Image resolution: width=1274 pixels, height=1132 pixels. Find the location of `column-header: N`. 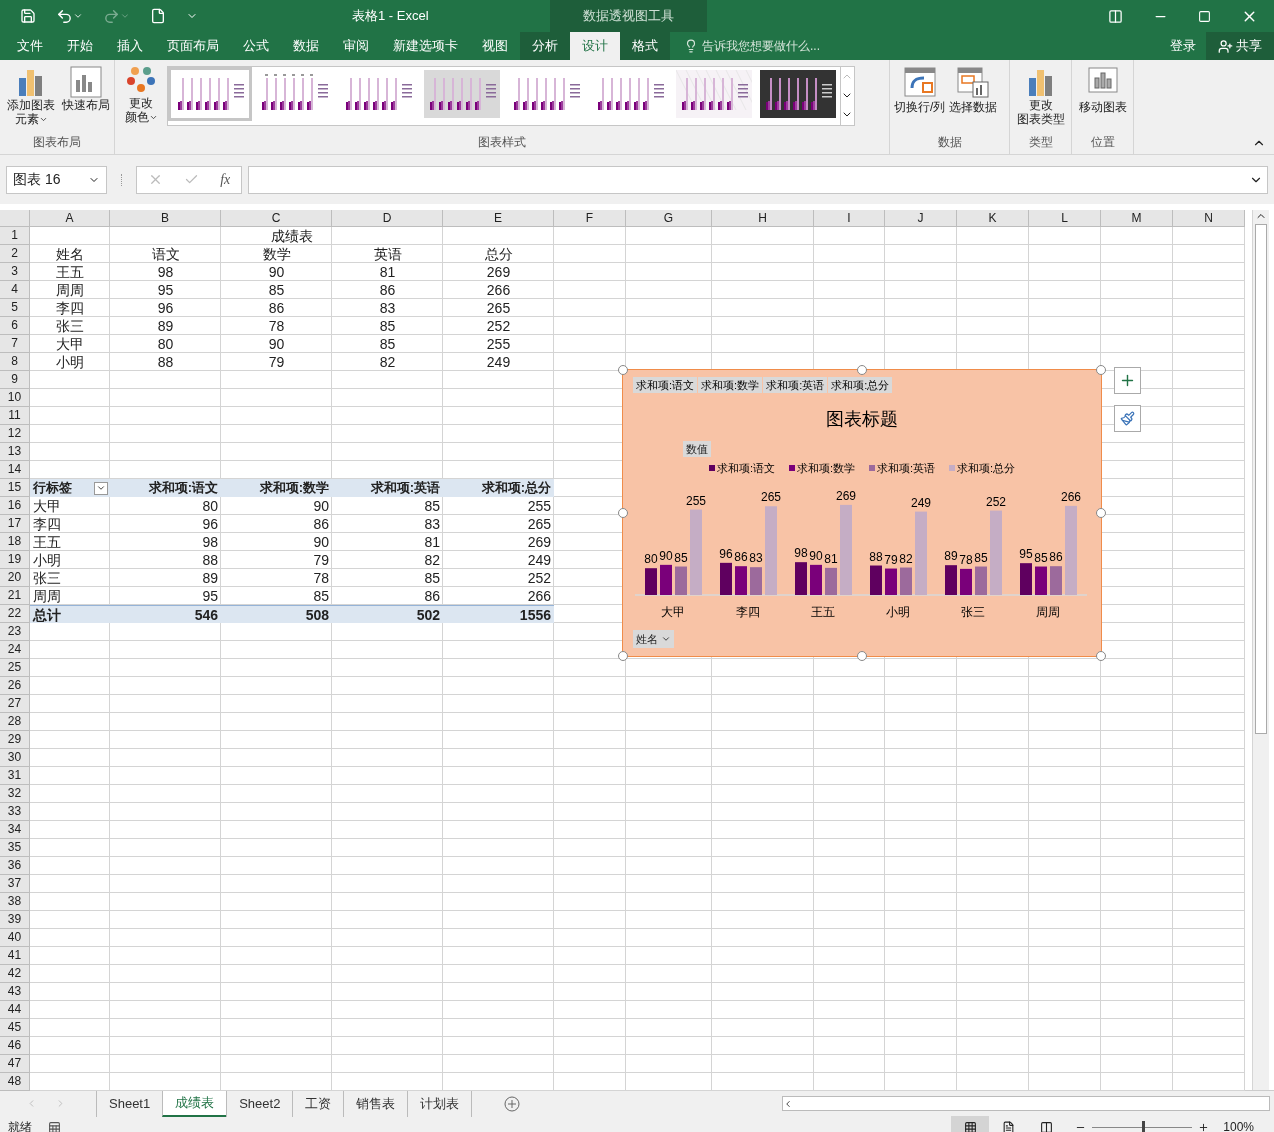

column-header: N is located at coordinates (1209, 218).